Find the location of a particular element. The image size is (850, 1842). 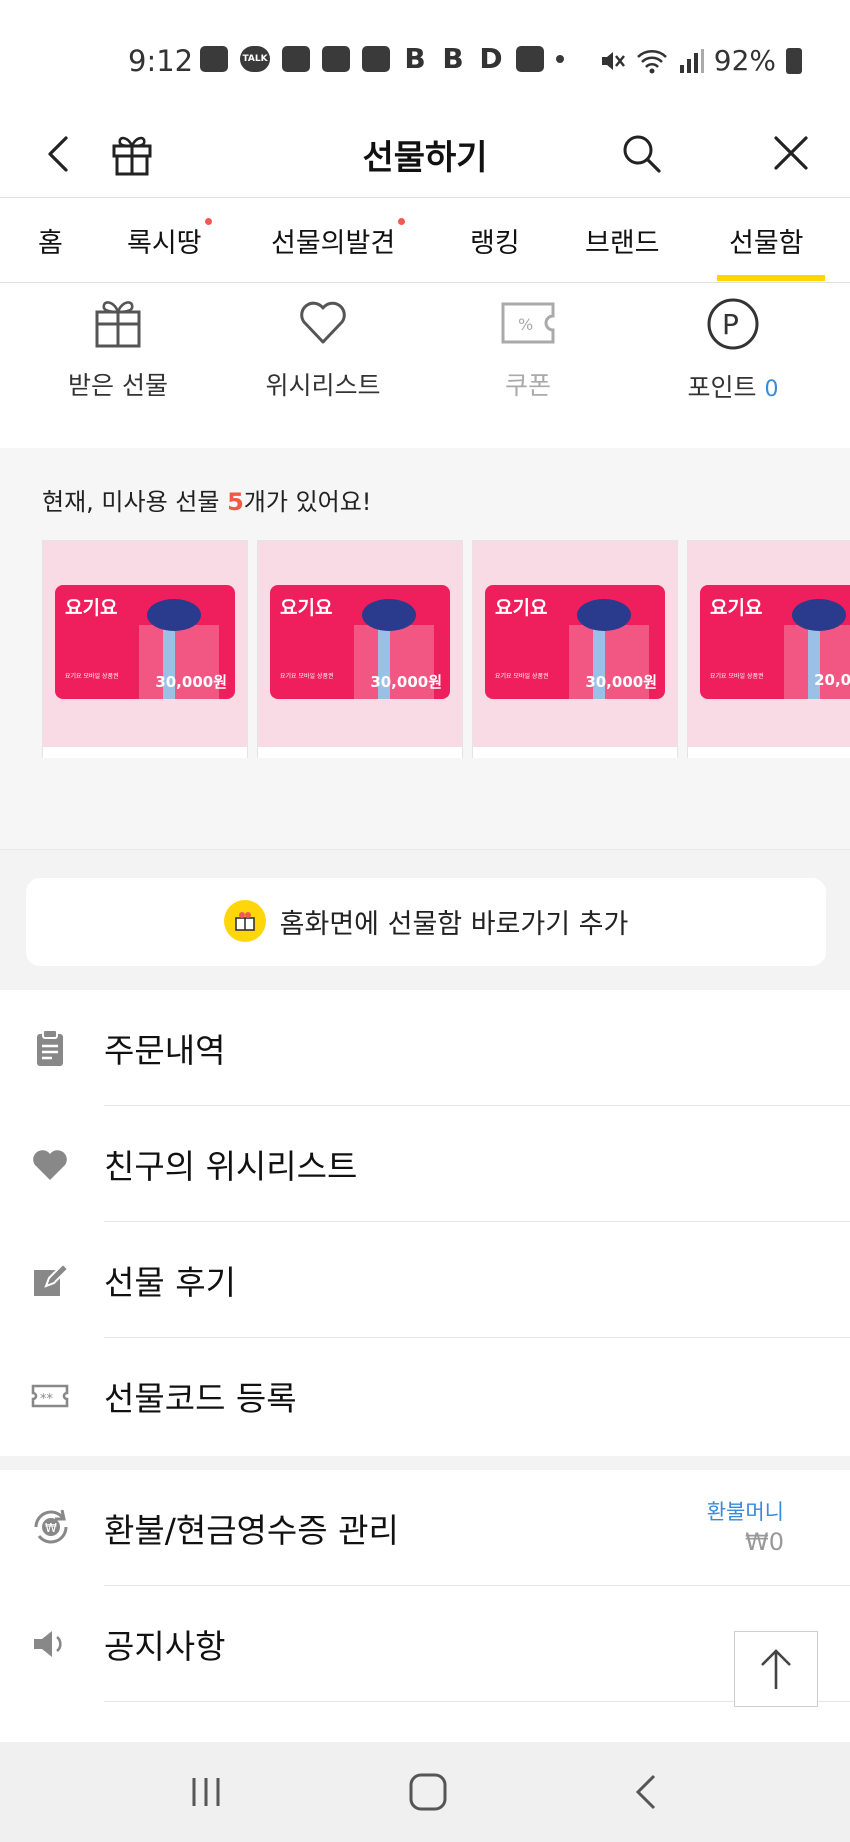

point-button: P 포인트 0 is located at coordinates (733, 350).